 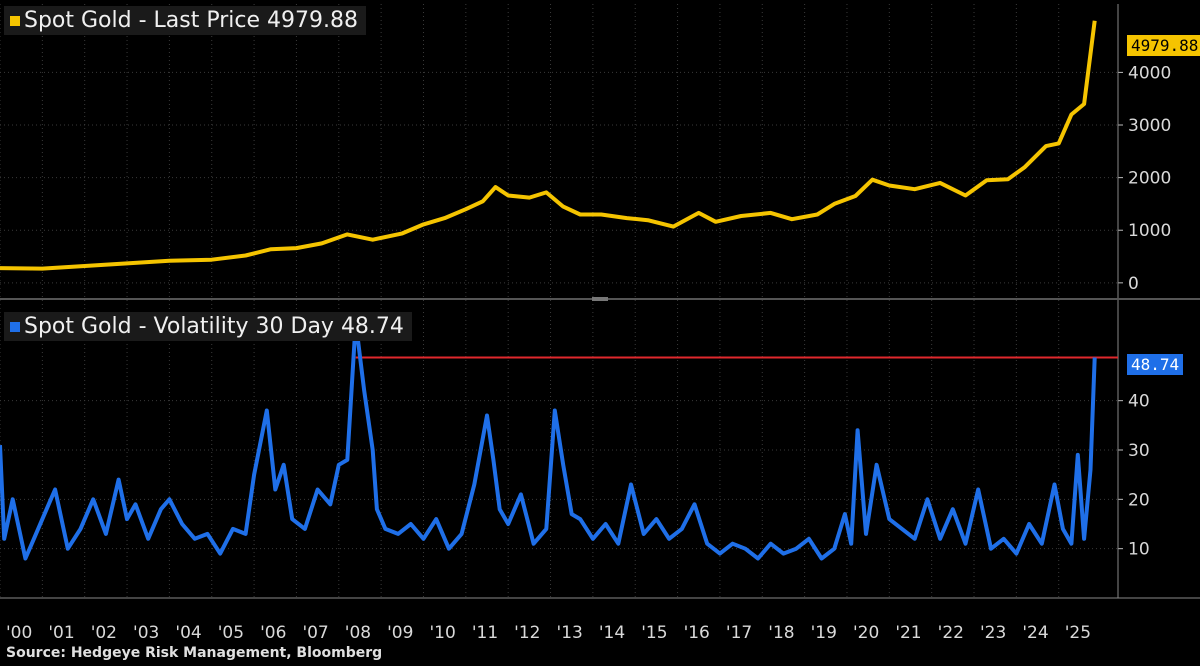 I want to click on price-y-tick-label-1000: 1000, so click(x=1149, y=231).